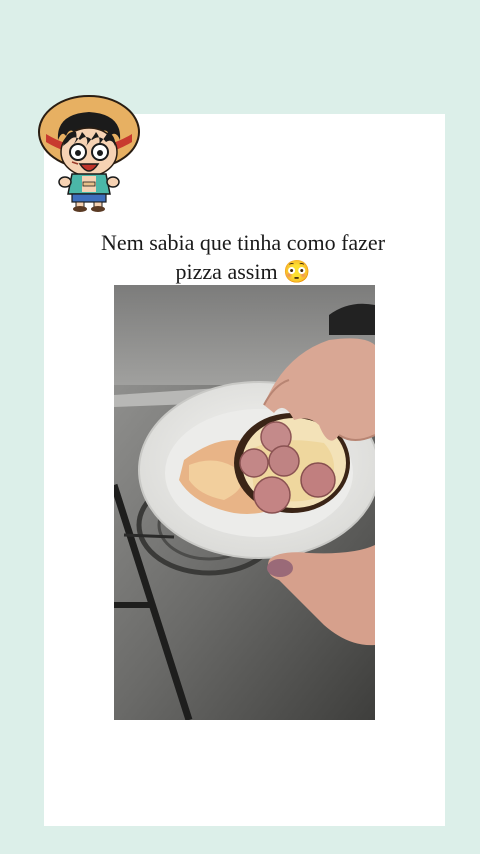 The height and width of the screenshot is (854, 480). Describe the element at coordinates (243, 271) in the screenshot. I see `caption-line-2: pizza assim 😳` at that location.